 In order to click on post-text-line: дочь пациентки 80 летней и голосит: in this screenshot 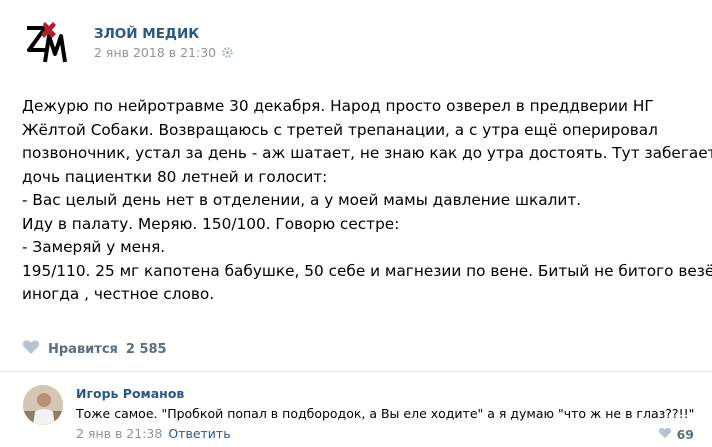, I will do `click(175, 176)`.